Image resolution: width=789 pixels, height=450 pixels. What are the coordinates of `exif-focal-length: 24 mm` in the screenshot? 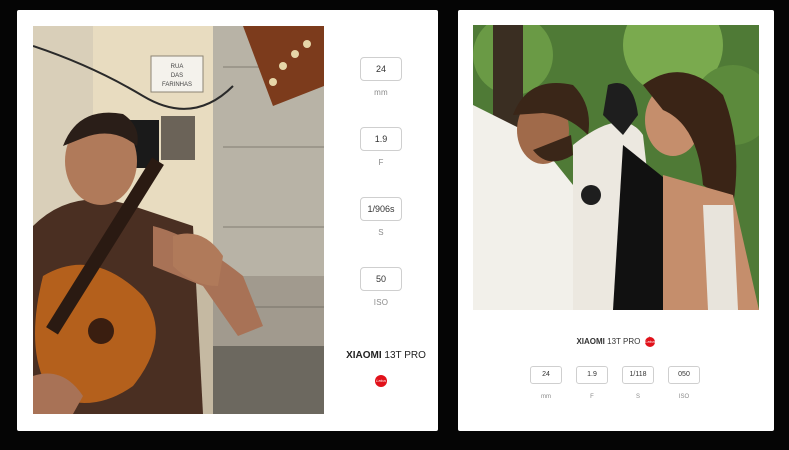 It's located at (381, 77).